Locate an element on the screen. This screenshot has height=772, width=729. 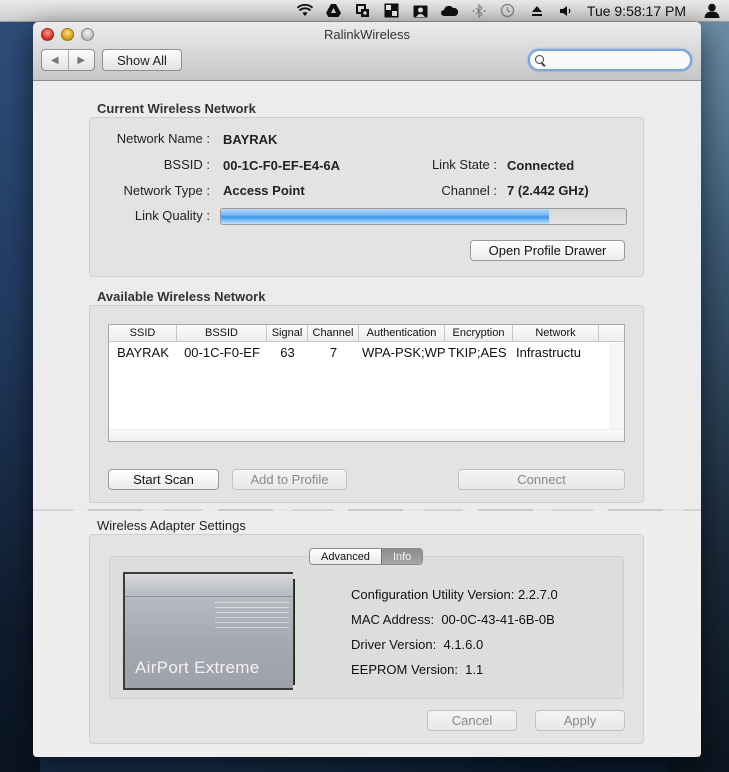
apply-button: Apply is located at coordinates (580, 720).